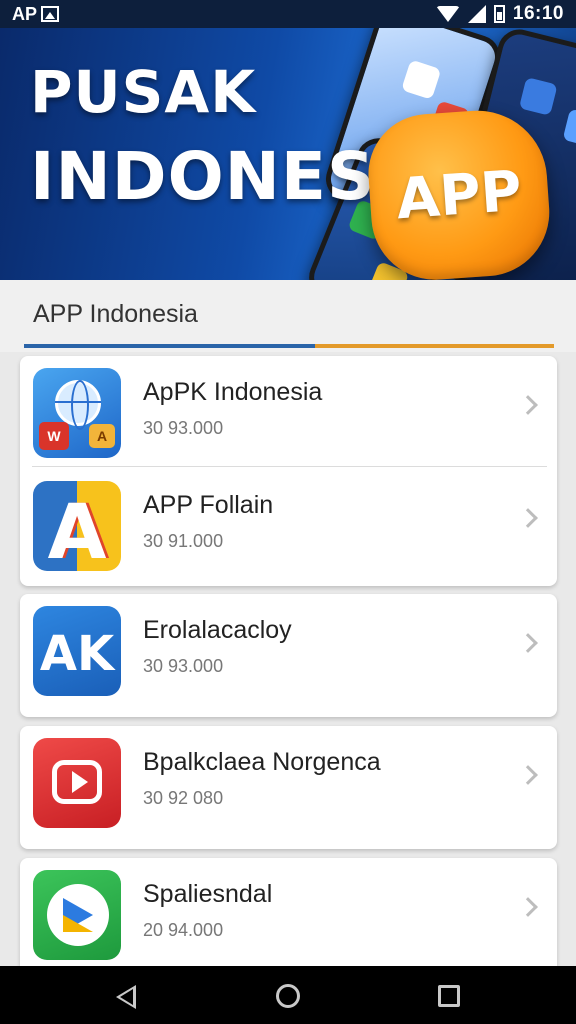  What do you see at coordinates (289, 466) in the screenshot?
I see `divider` at bounding box center [289, 466].